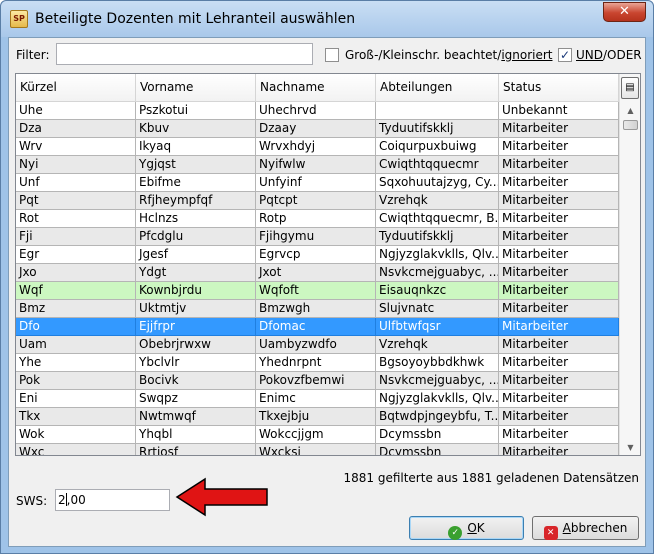 This screenshot has width=654, height=554. I want to click on column-header-kuerzel: Kürzel, so click(76, 88).